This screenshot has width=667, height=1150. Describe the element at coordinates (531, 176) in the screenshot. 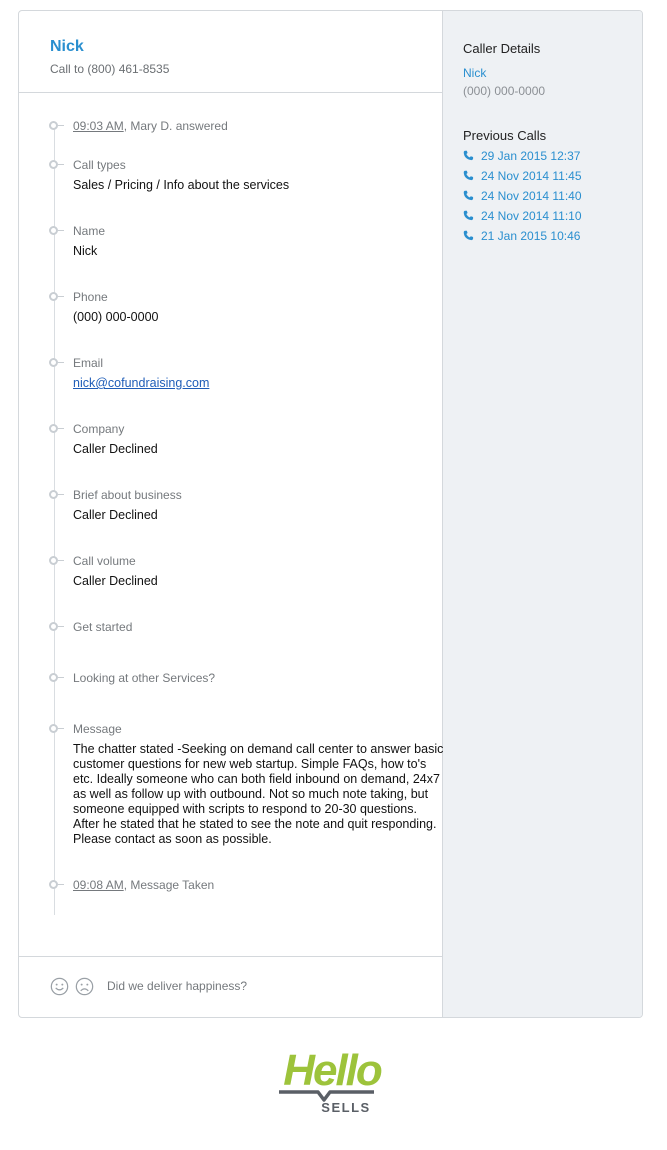

I see `previous-call-date: 24 Nov 2014 11:45` at that location.